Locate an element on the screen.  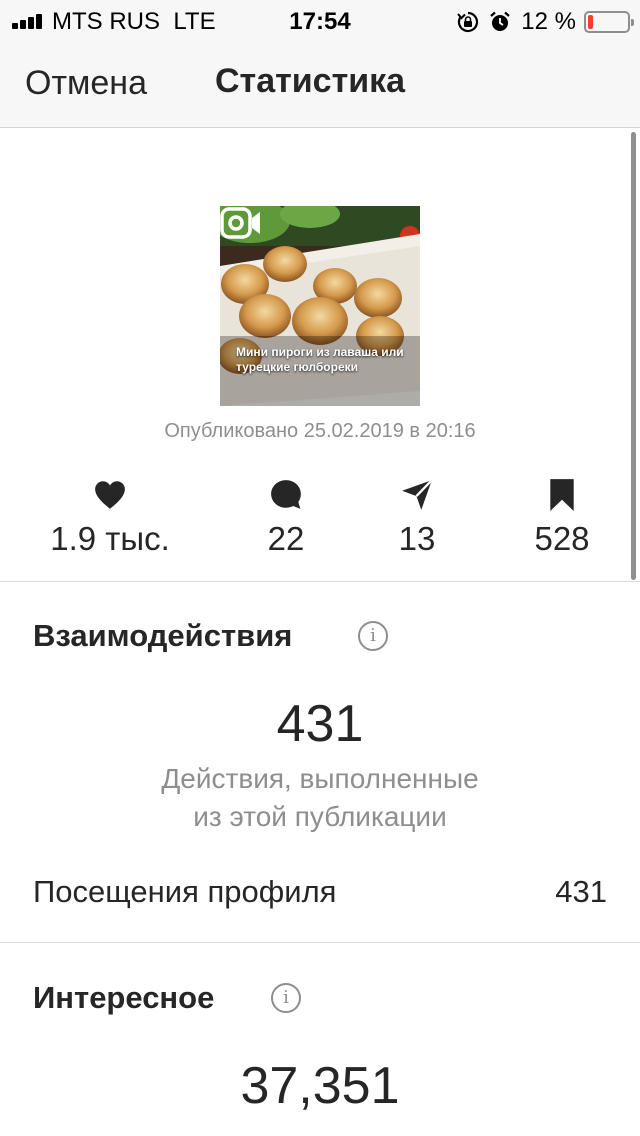
likes-count: 1.9 тыс. is located at coordinates (110, 538).